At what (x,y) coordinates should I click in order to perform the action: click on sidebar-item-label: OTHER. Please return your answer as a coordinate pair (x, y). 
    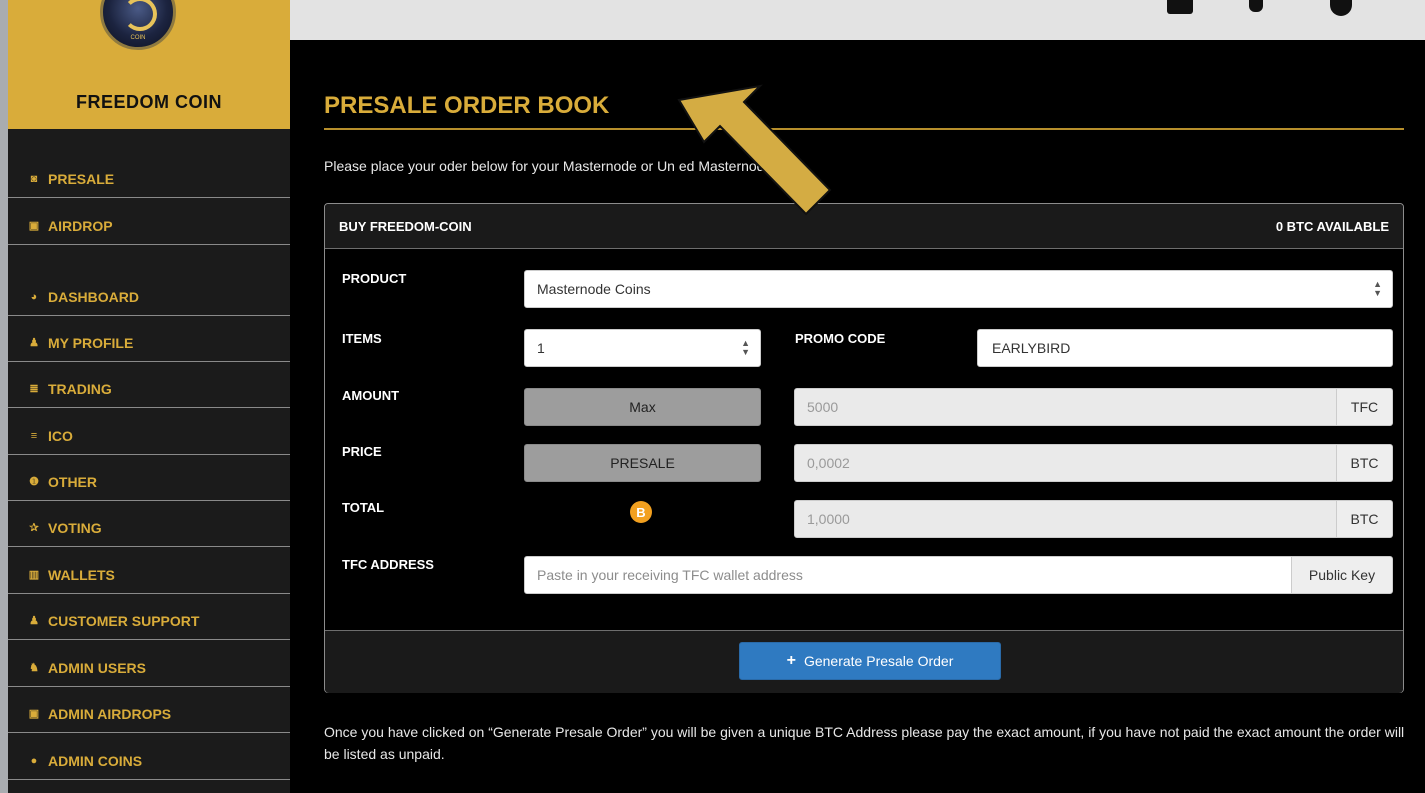
    Looking at the image, I should click on (72, 481).